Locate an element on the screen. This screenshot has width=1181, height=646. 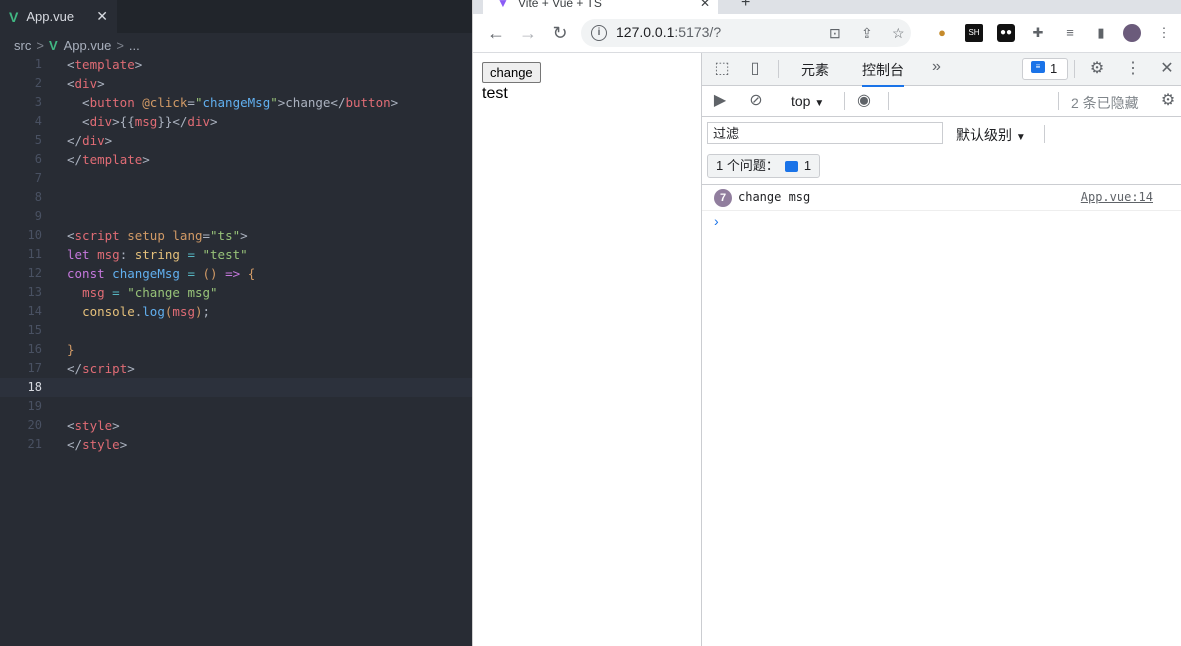
browser-tab-strip: ▼ Vite + Vue + TS ✕ + is located at coordinates (827, 7).